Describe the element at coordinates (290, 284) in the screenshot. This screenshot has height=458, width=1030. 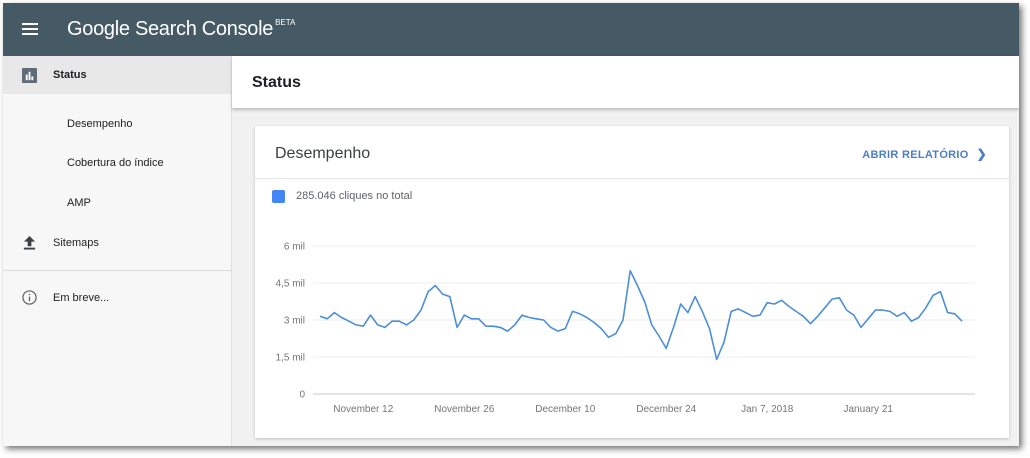
I see `y-tick-label: 4,5 mil` at that location.